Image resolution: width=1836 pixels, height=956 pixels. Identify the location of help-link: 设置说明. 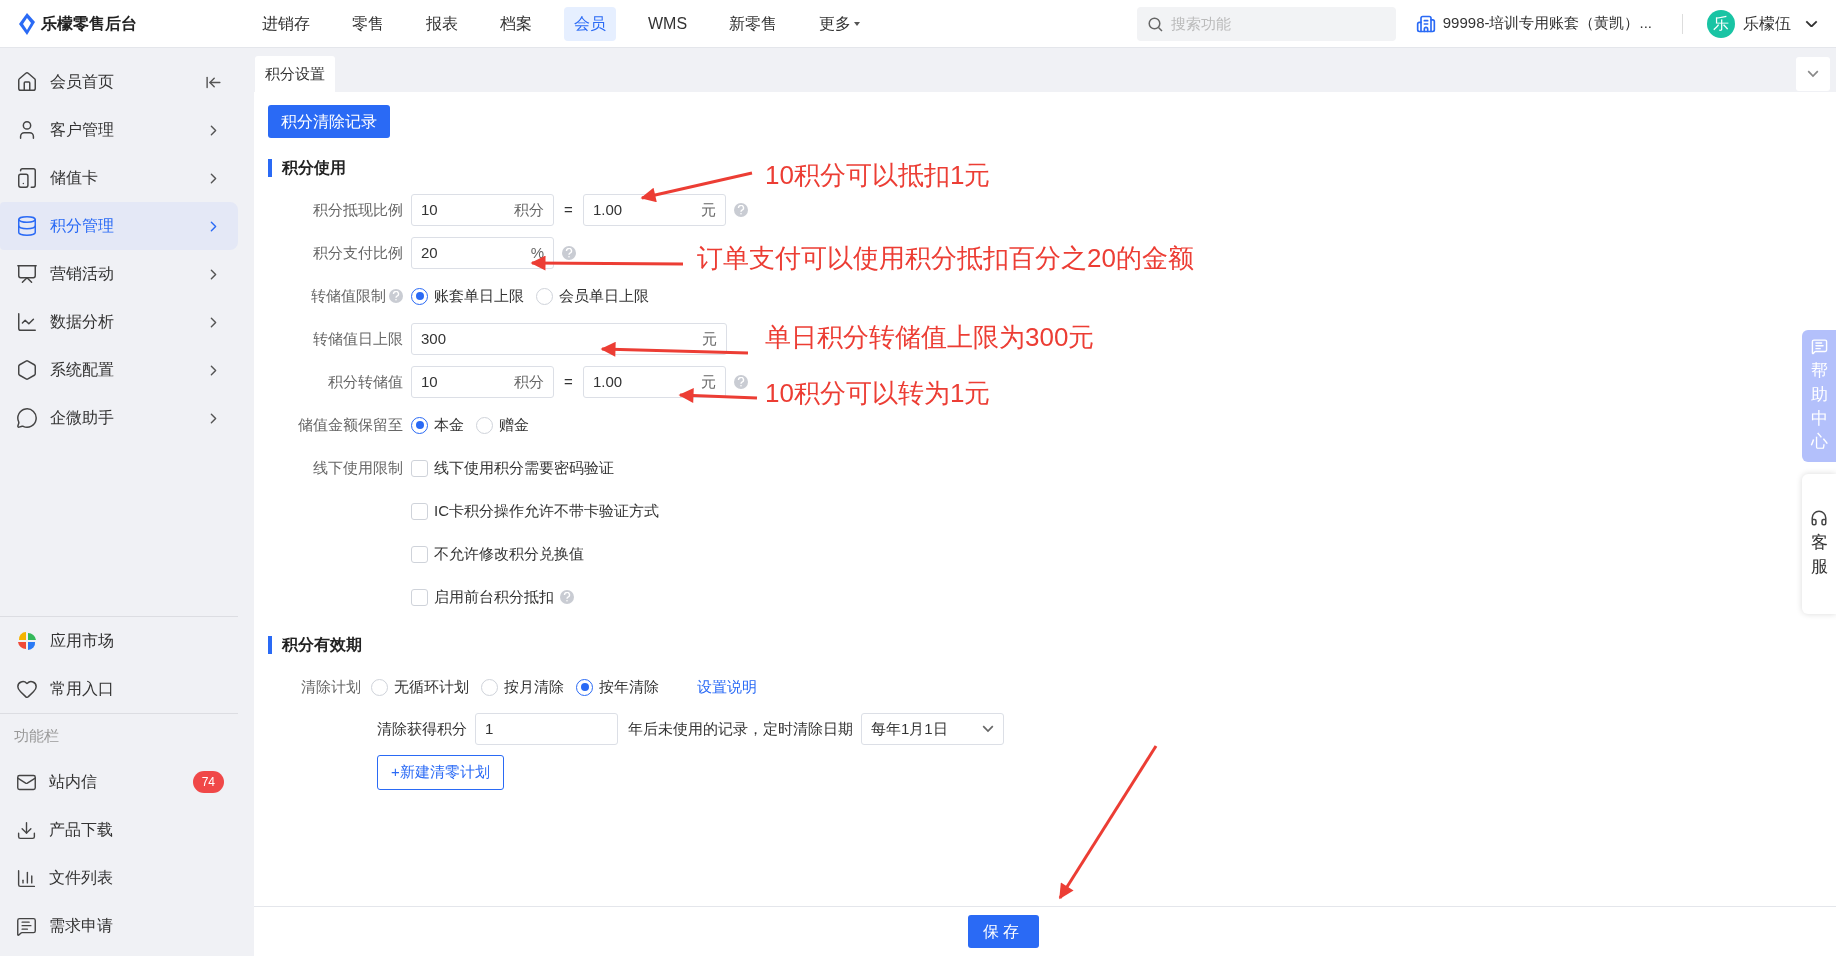
(727, 687).